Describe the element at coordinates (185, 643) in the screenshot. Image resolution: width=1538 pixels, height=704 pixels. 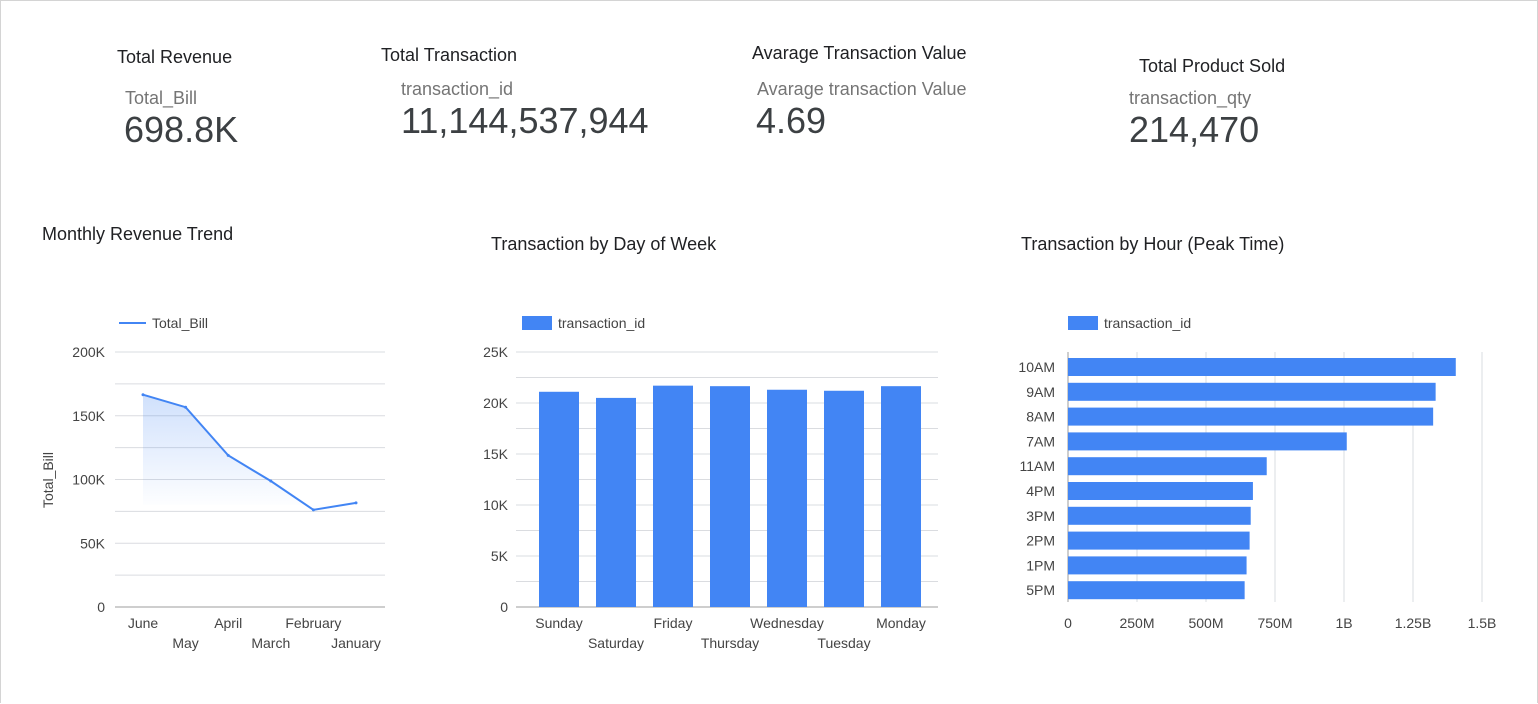
I see `x-tick-label: May` at that location.